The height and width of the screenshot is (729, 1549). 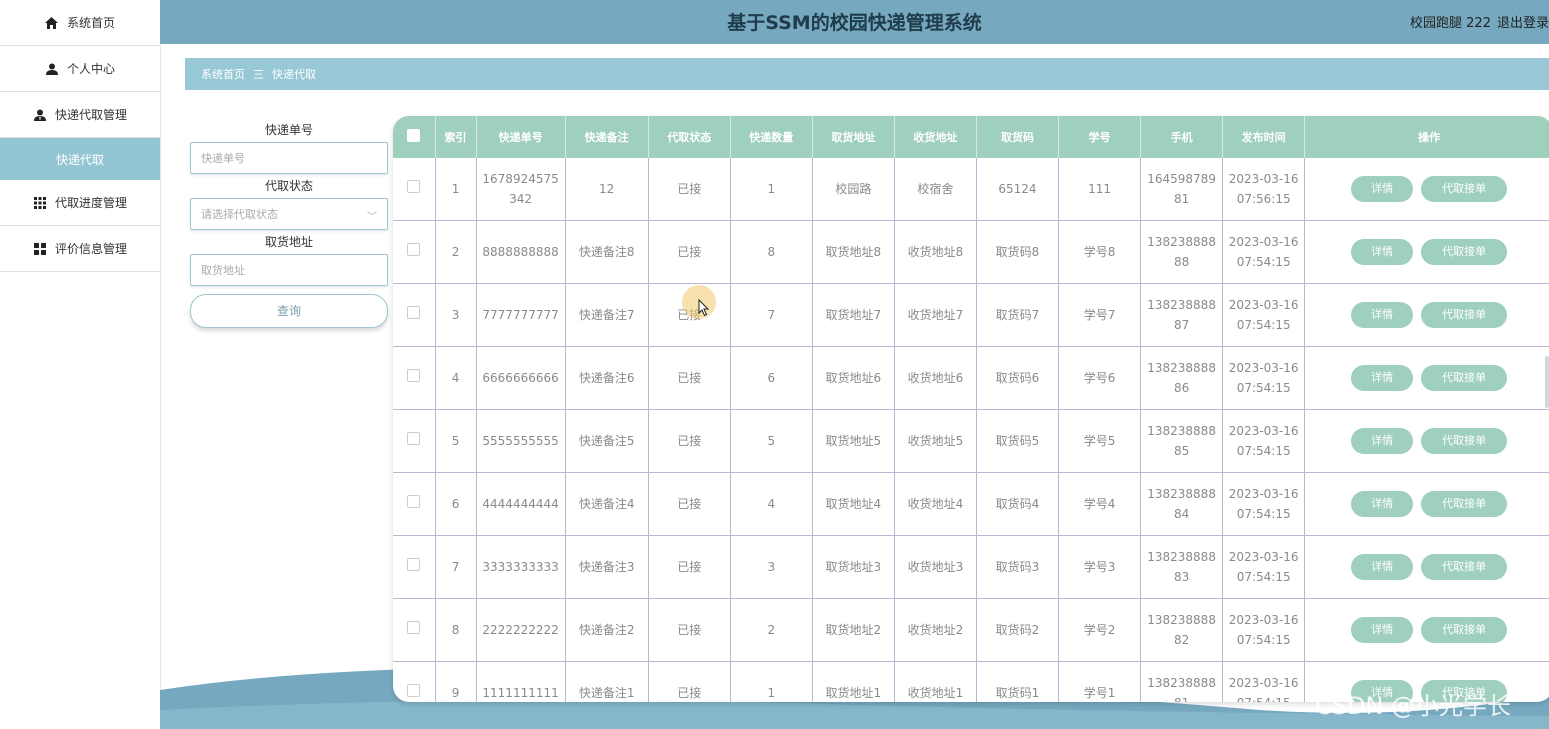 I want to click on pickup-code-cell: 取货码8, so click(x=1018, y=252).